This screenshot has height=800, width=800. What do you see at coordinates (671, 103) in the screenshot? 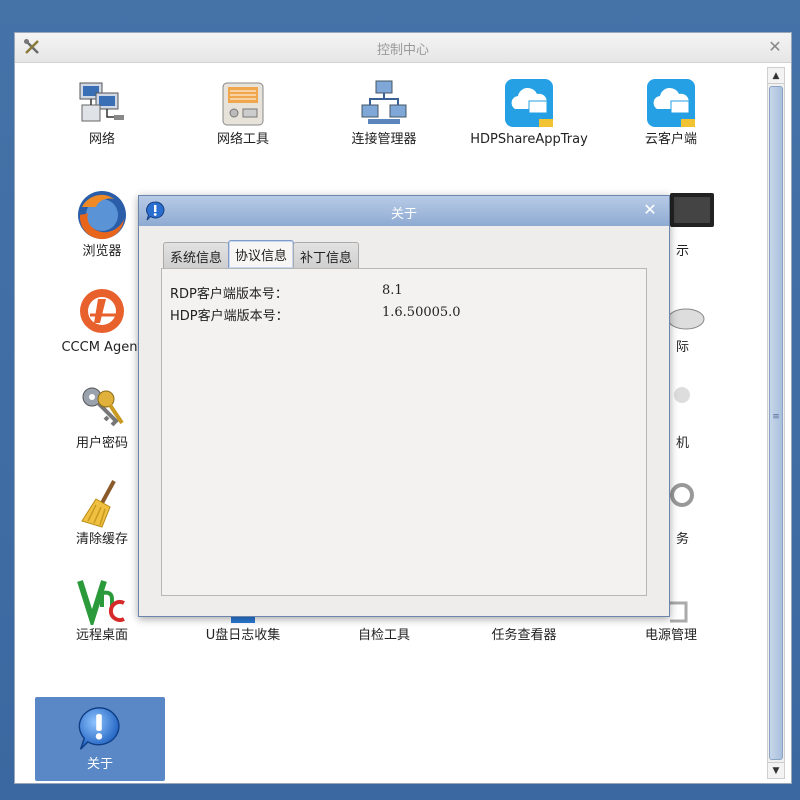
I see `cloud-client-icon` at bounding box center [671, 103].